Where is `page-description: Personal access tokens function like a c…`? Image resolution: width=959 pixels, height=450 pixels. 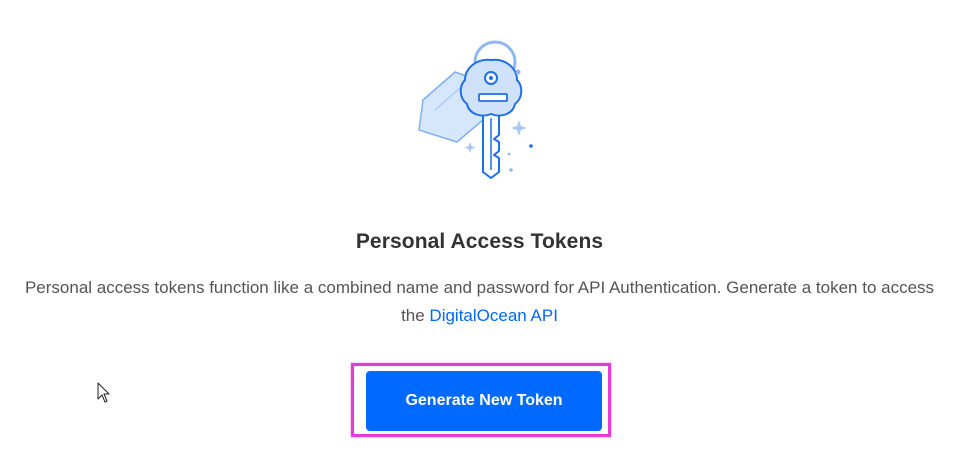
page-description: Personal access tokens function like a c… is located at coordinates (479, 302).